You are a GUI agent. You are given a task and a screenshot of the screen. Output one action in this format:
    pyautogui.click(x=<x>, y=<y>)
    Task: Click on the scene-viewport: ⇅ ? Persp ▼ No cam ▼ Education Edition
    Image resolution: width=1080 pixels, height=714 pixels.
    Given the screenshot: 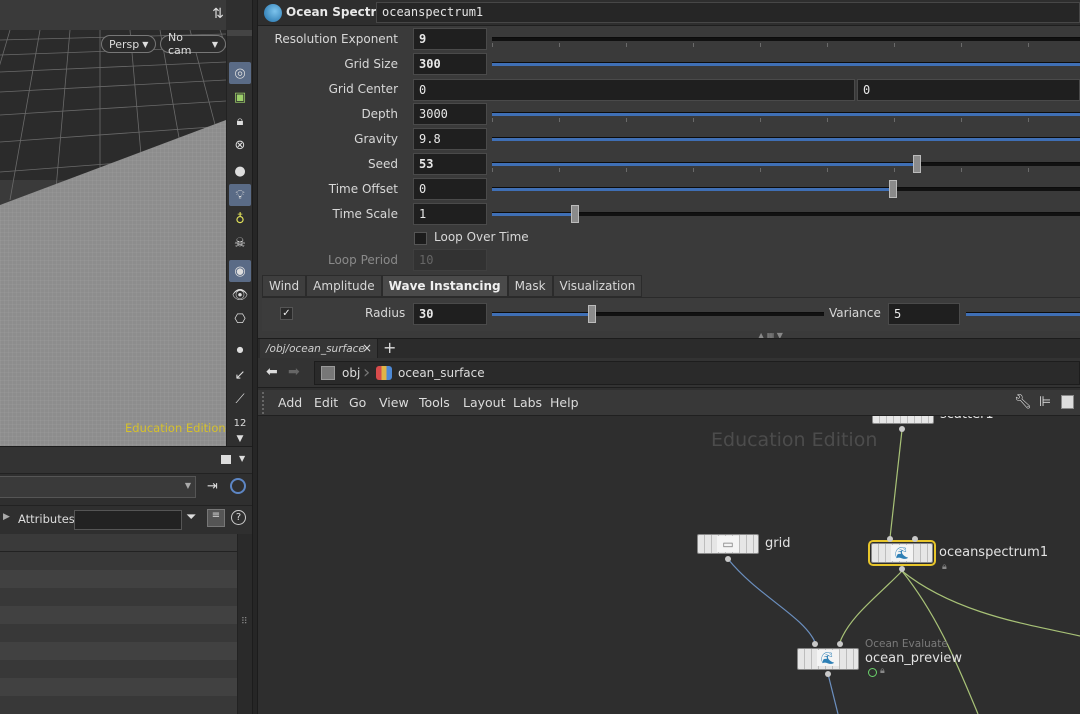 What is the action you would take?
    pyautogui.click(x=113, y=223)
    